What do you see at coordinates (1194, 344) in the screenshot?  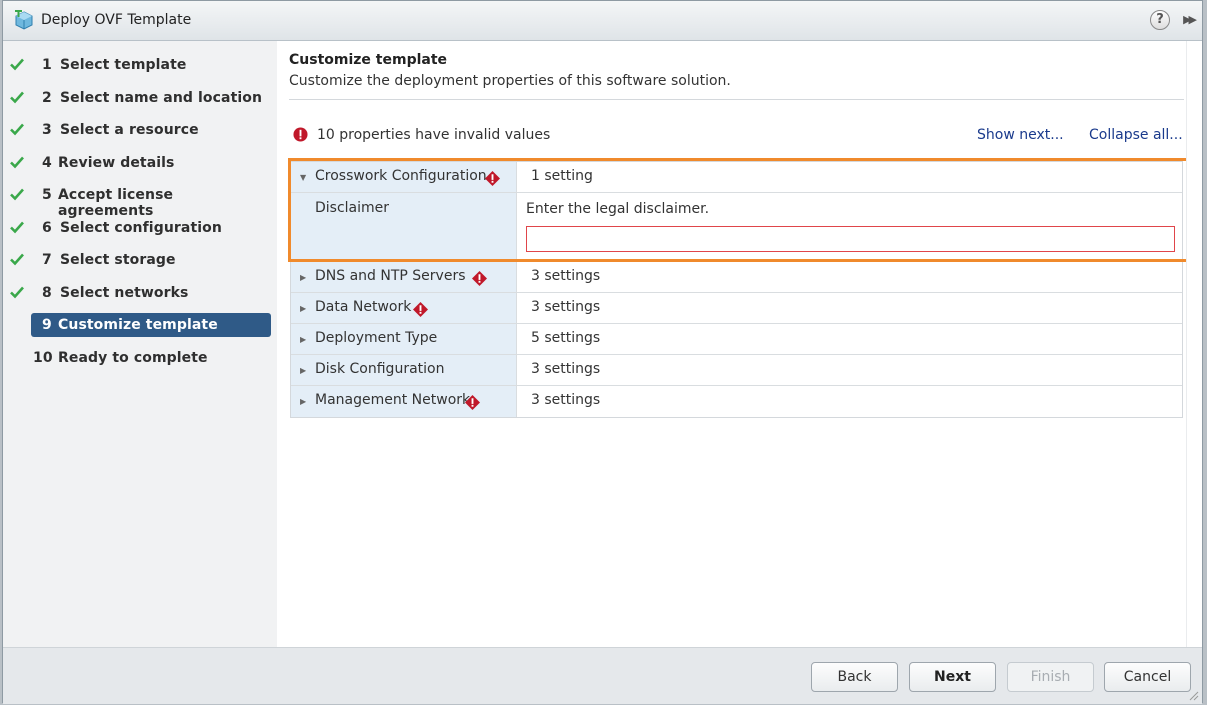 I see `vertical-scrollbar` at bounding box center [1194, 344].